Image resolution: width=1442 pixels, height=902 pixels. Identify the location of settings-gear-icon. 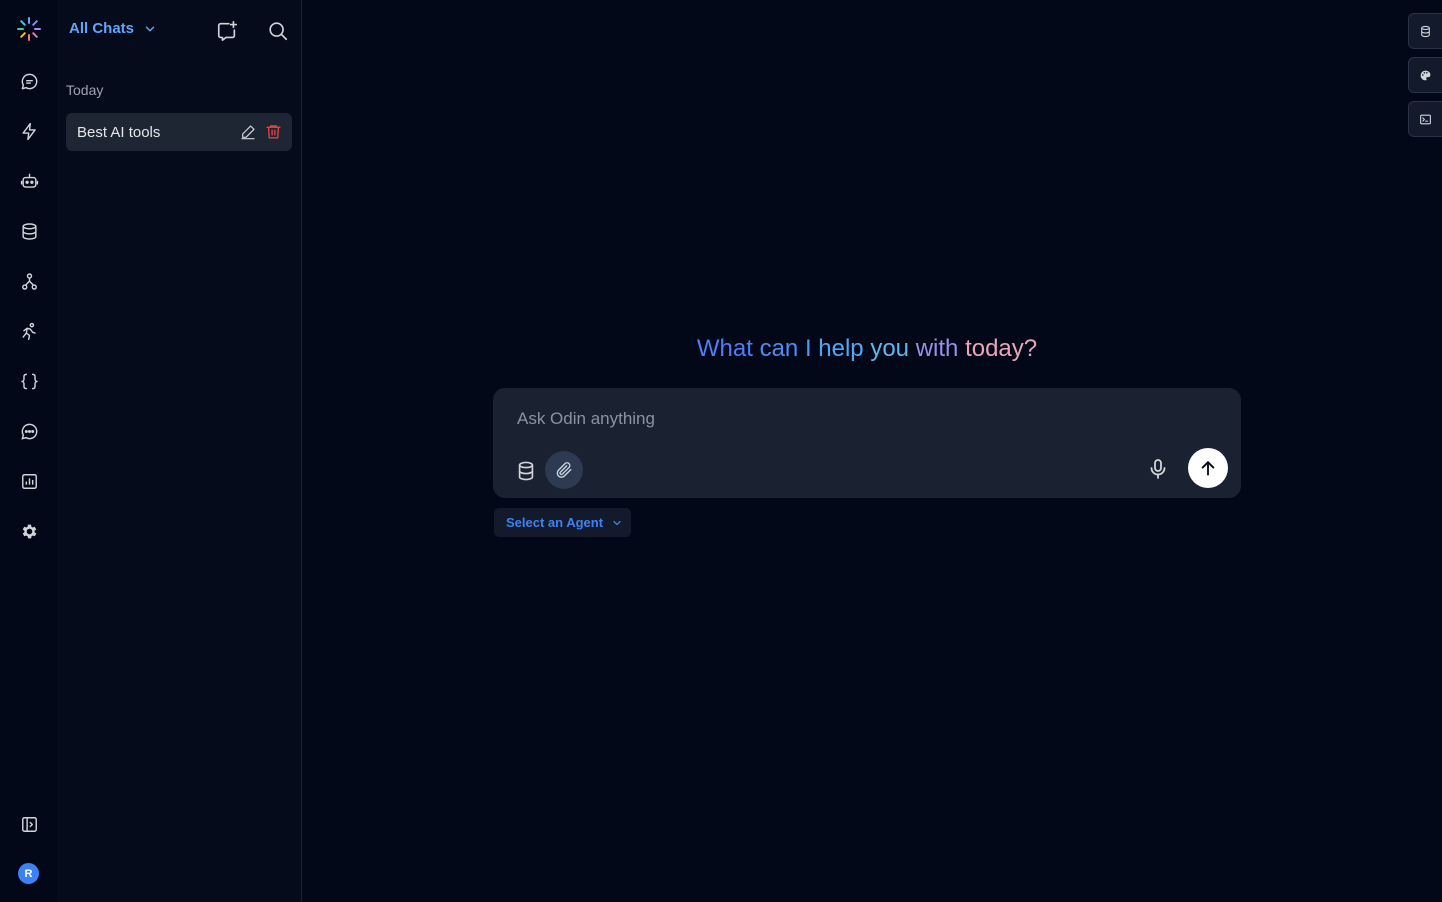
(29, 531).